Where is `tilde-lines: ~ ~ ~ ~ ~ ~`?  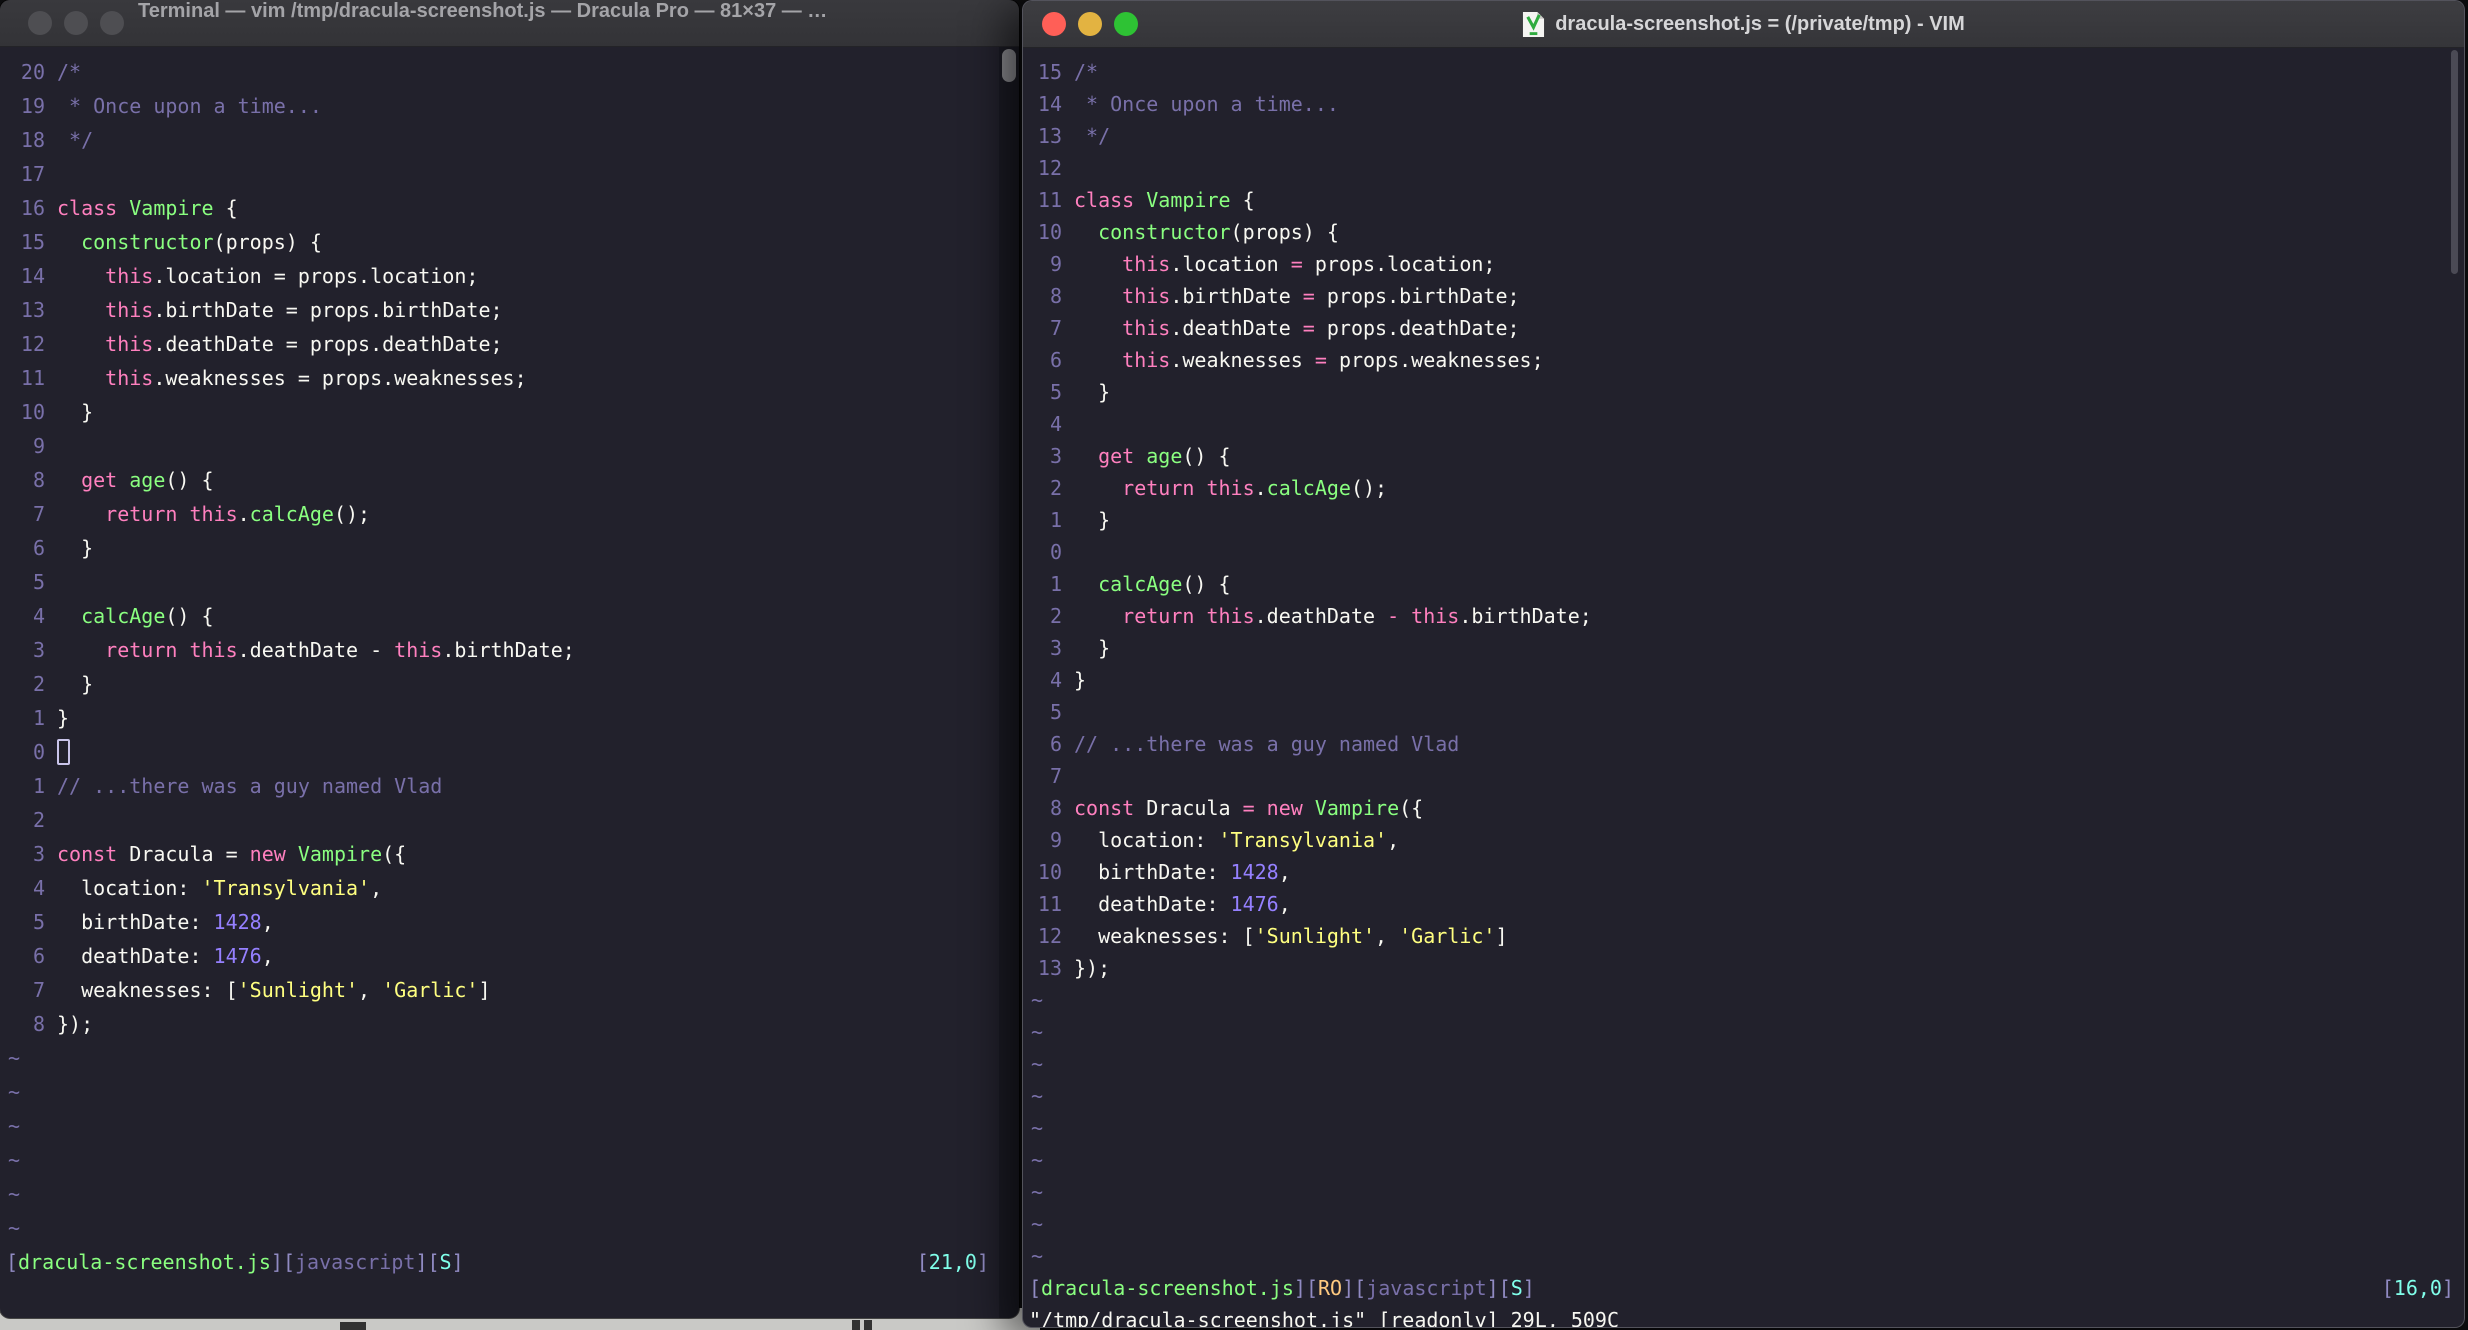
tilde-lines: ~ ~ ~ ~ ~ ~ is located at coordinates (509, 1143).